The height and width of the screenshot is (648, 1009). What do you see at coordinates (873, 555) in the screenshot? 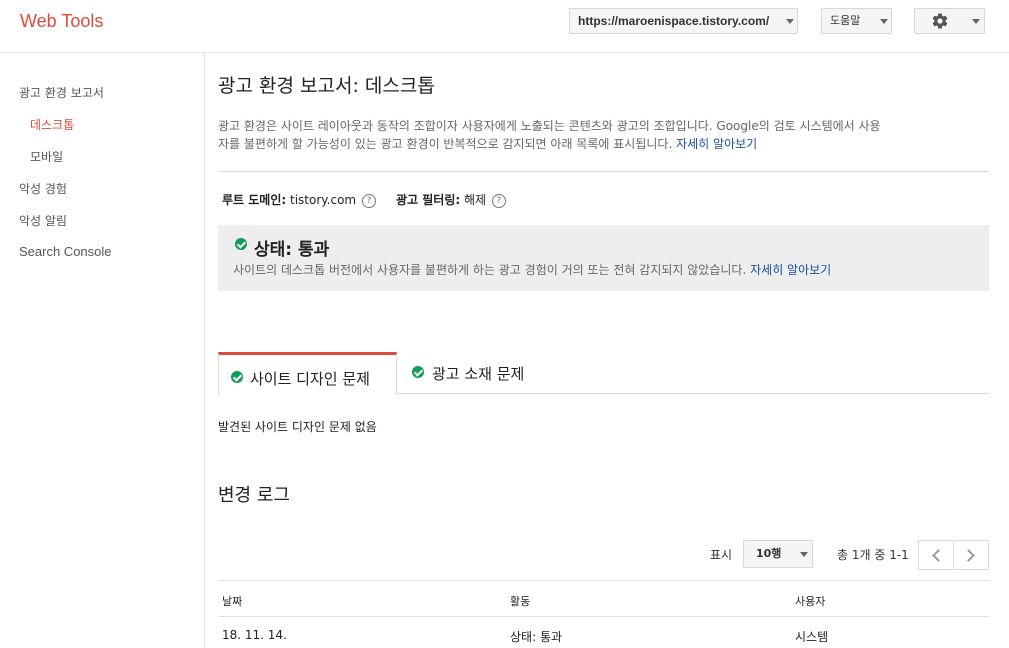
I see `pagination-range: 총 1개 중 1-1` at bounding box center [873, 555].